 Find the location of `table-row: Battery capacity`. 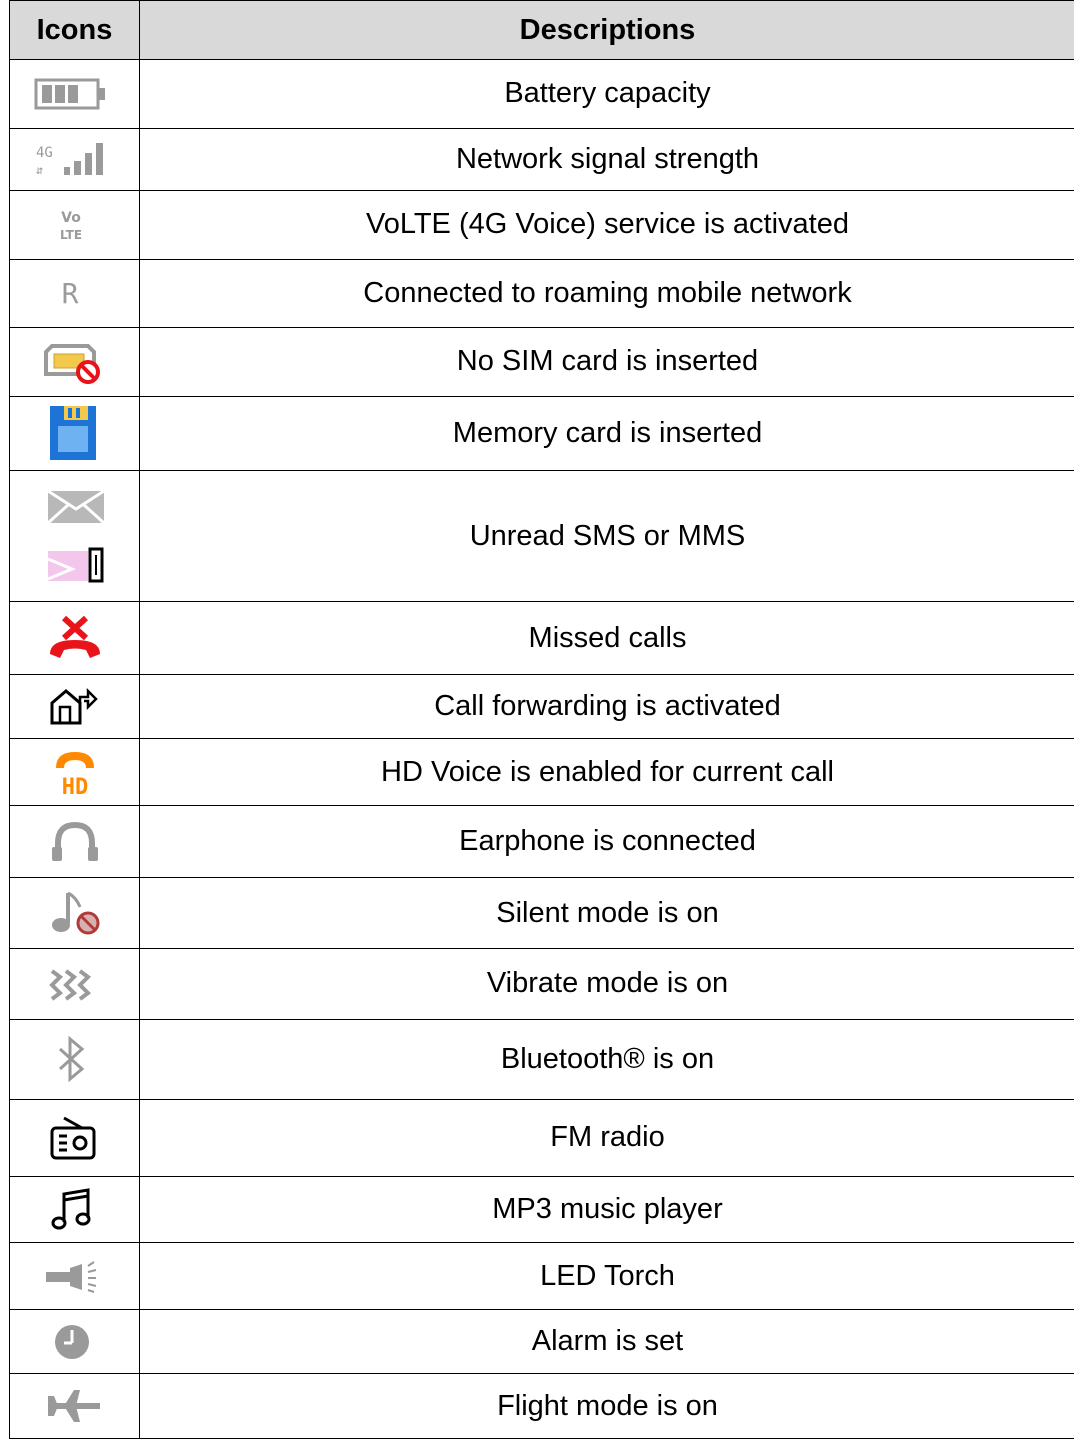

table-row: Battery capacity is located at coordinates (541, 94).